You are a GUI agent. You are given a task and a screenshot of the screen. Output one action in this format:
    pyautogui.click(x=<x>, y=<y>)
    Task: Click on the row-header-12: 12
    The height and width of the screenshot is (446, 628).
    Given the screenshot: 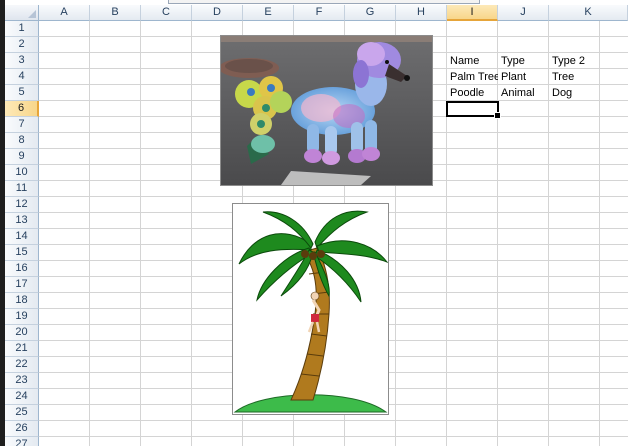 What is the action you would take?
    pyautogui.click(x=22, y=205)
    